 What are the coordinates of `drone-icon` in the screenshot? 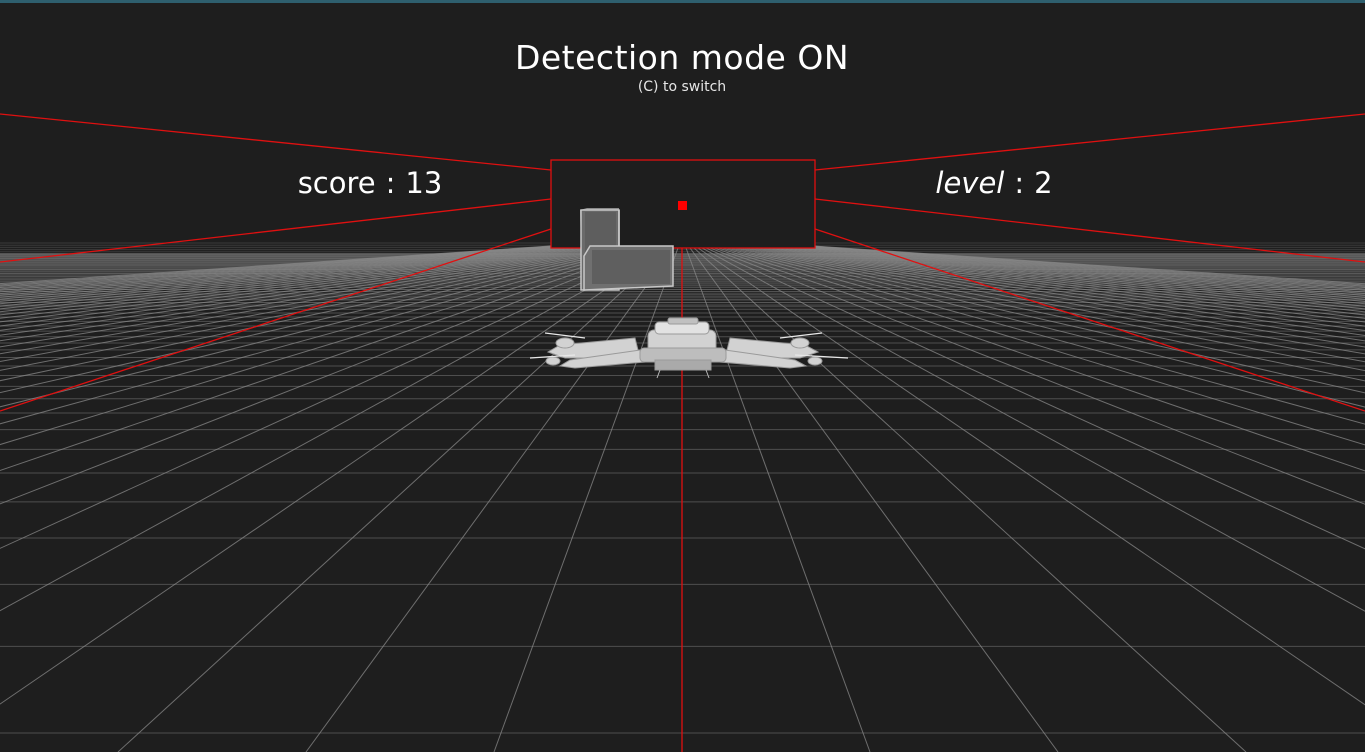 It's located at (689, 348).